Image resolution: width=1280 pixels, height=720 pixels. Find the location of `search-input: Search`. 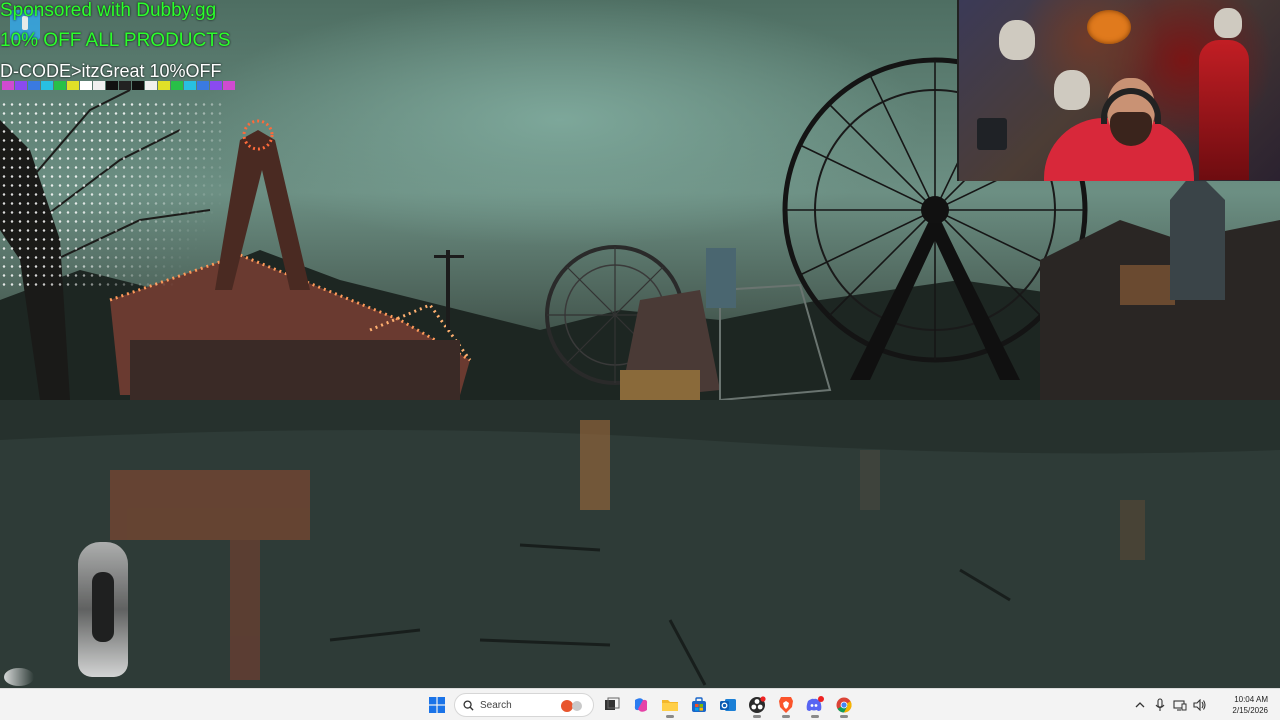

search-input: Search is located at coordinates (524, 705).